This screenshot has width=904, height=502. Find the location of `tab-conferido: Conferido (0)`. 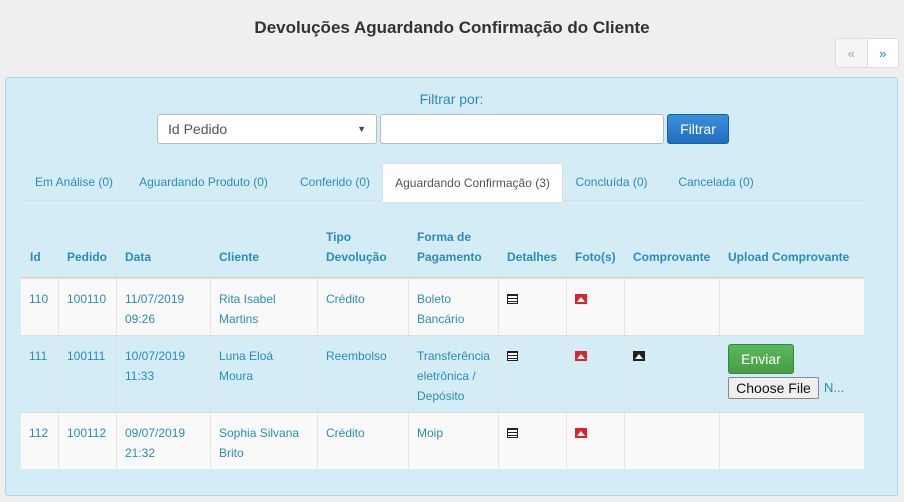

tab-conferido: Conferido (0) is located at coordinates (335, 182).